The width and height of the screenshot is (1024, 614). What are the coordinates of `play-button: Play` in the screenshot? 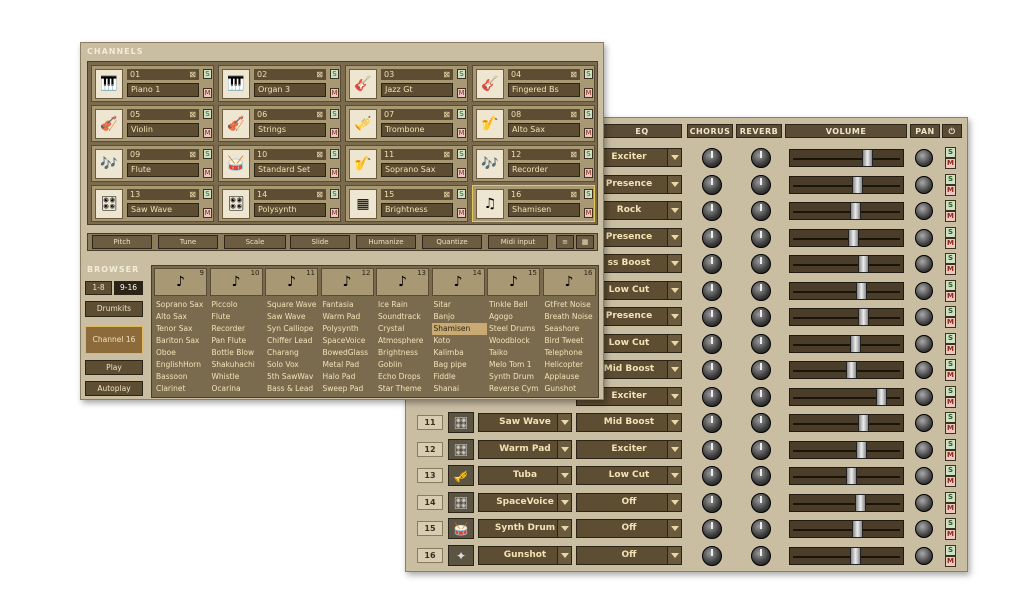 It's located at (114, 367).